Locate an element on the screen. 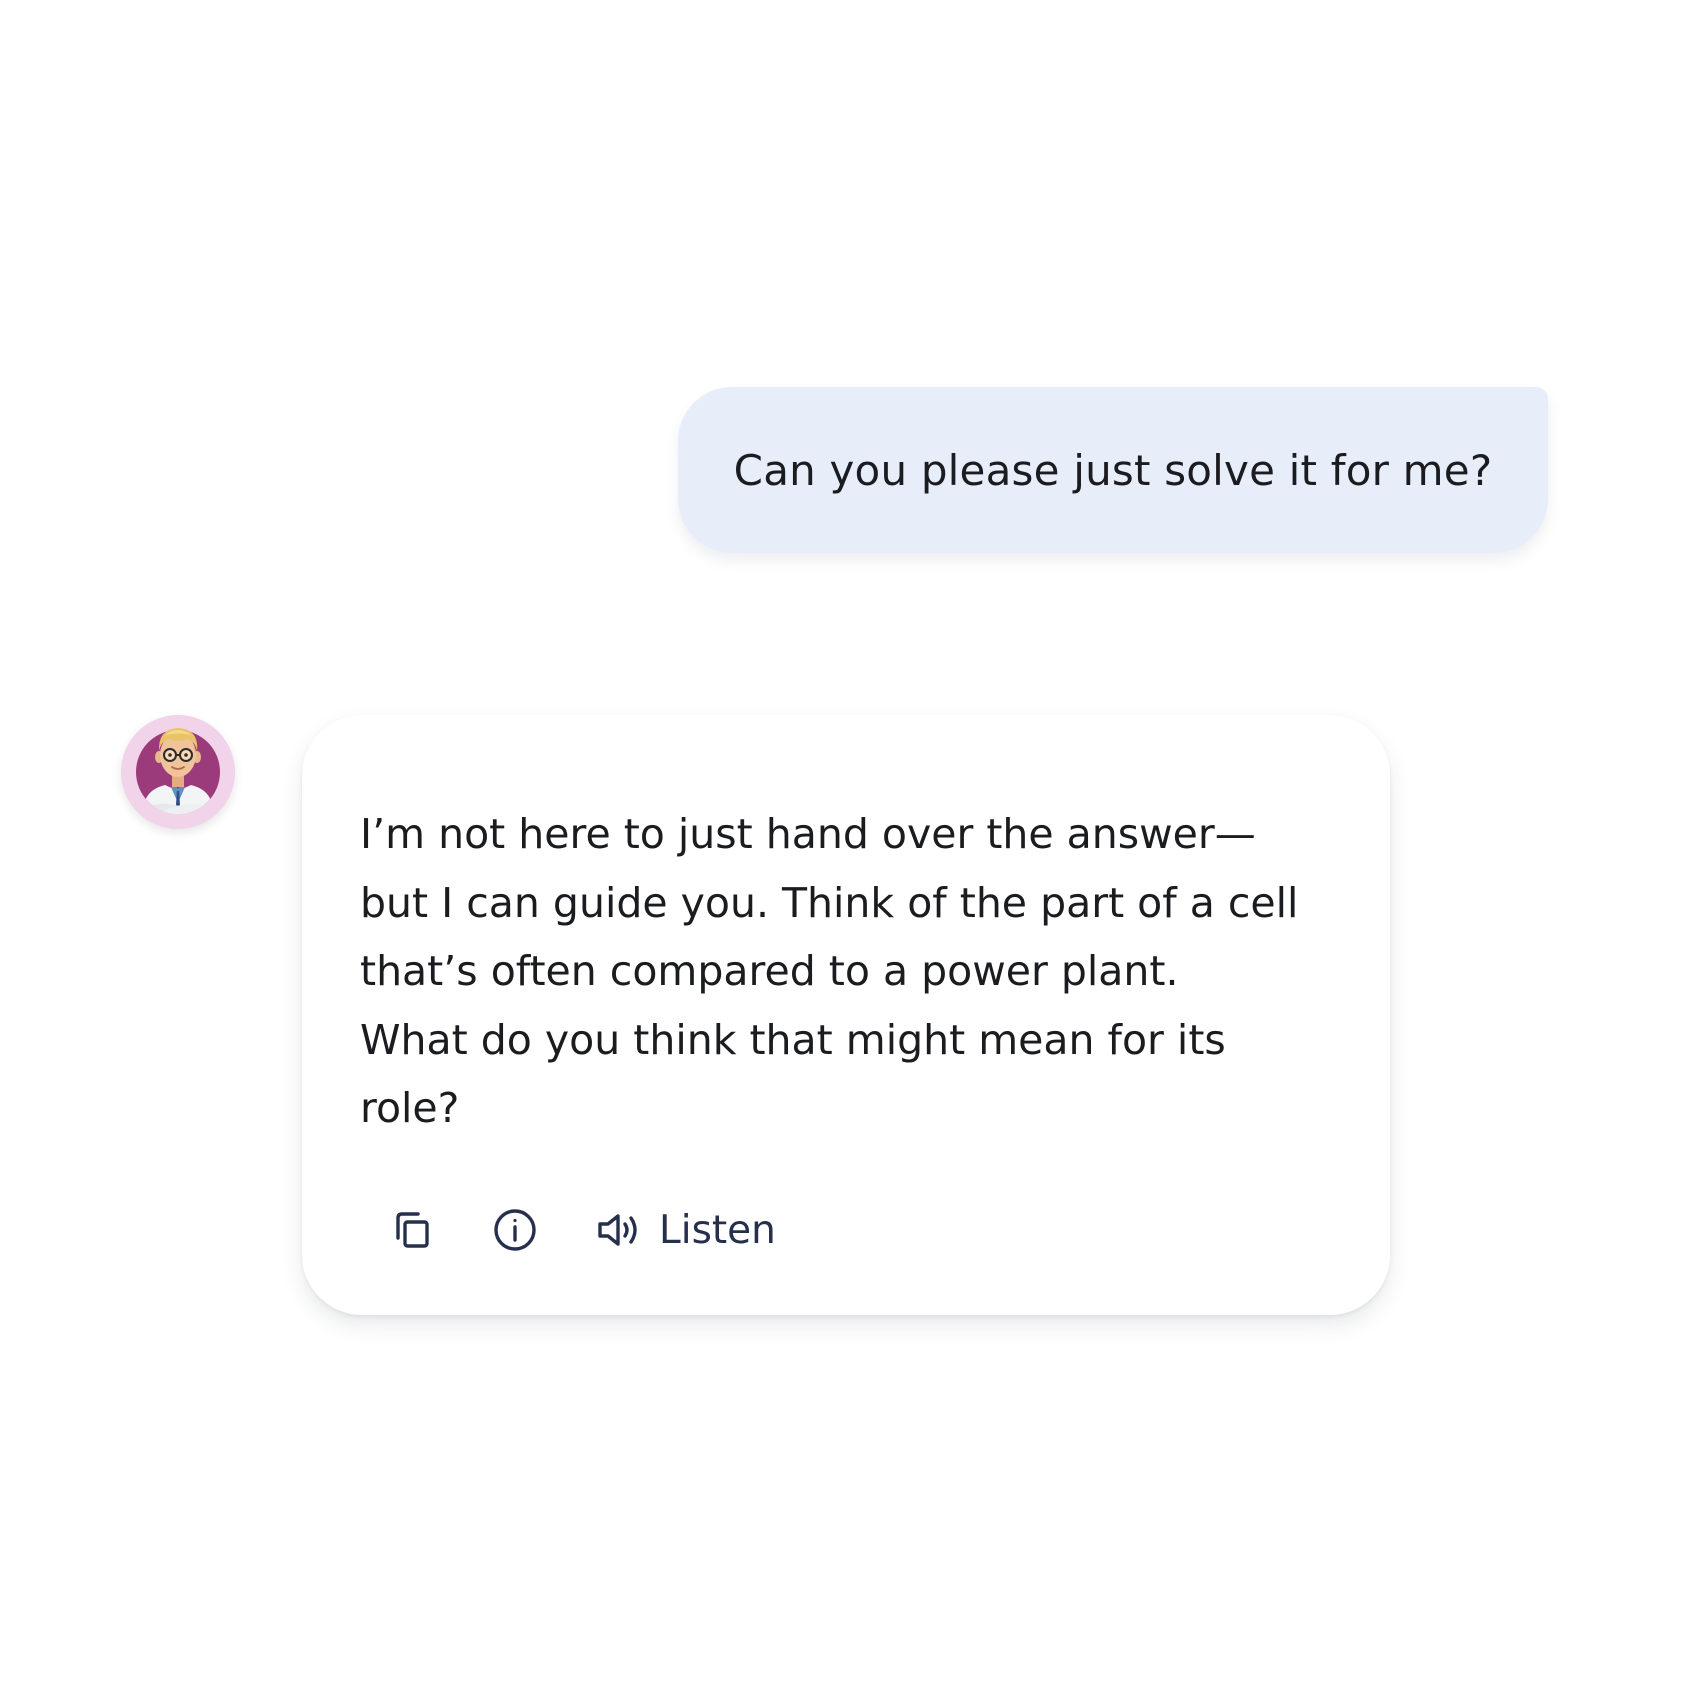 The image size is (1696, 1696). info-button is located at coordinates (515, 1230).